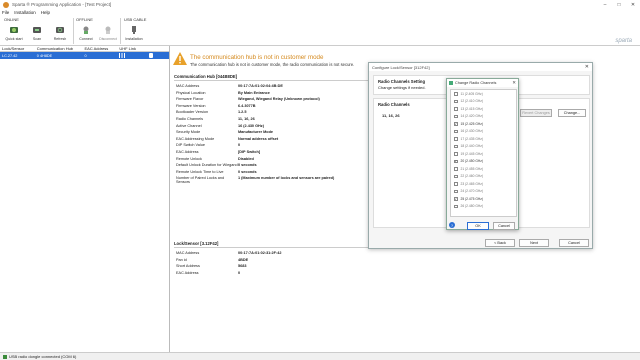 The width and height of the screenshot is (640, 360). What do you see at coordinates (188, 132) in the screenshot?
I see `property-label: Security Mode` at bounding box center [188, 132].